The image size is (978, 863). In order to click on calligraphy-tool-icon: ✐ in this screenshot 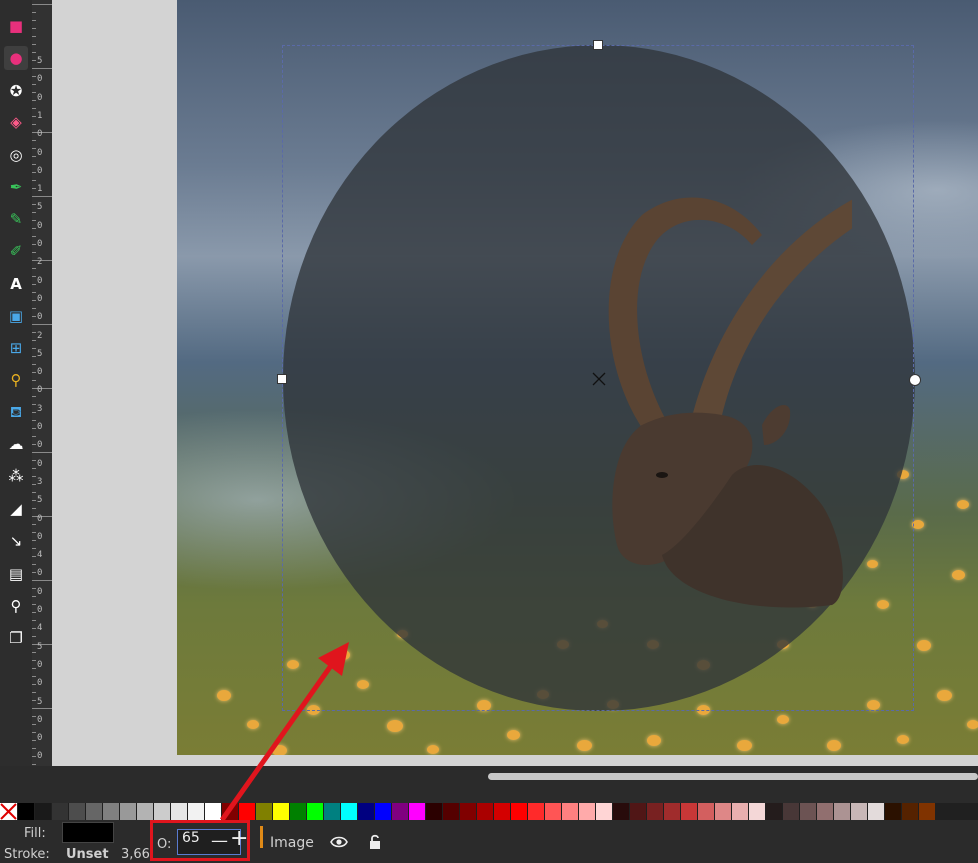, I will do `click(16, 251)`.